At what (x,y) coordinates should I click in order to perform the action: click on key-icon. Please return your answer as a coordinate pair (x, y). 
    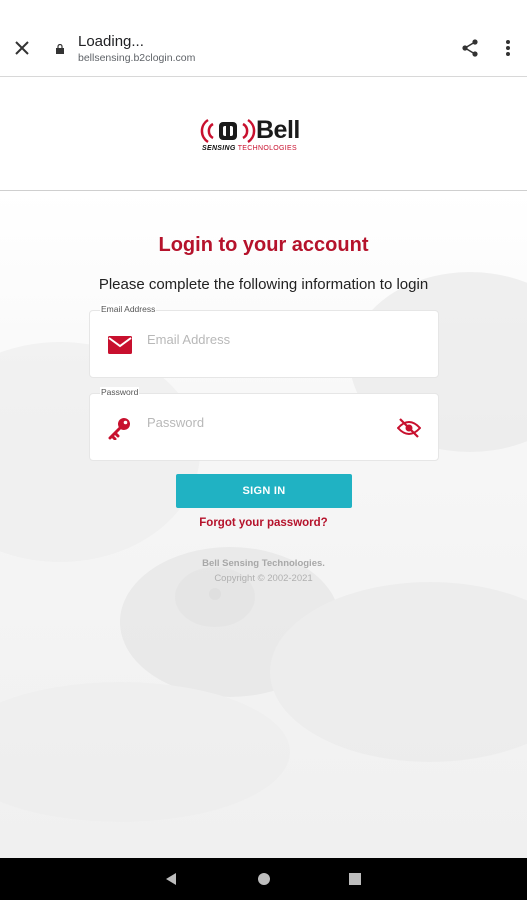
    Looking at the image, I should click on (120, 428).